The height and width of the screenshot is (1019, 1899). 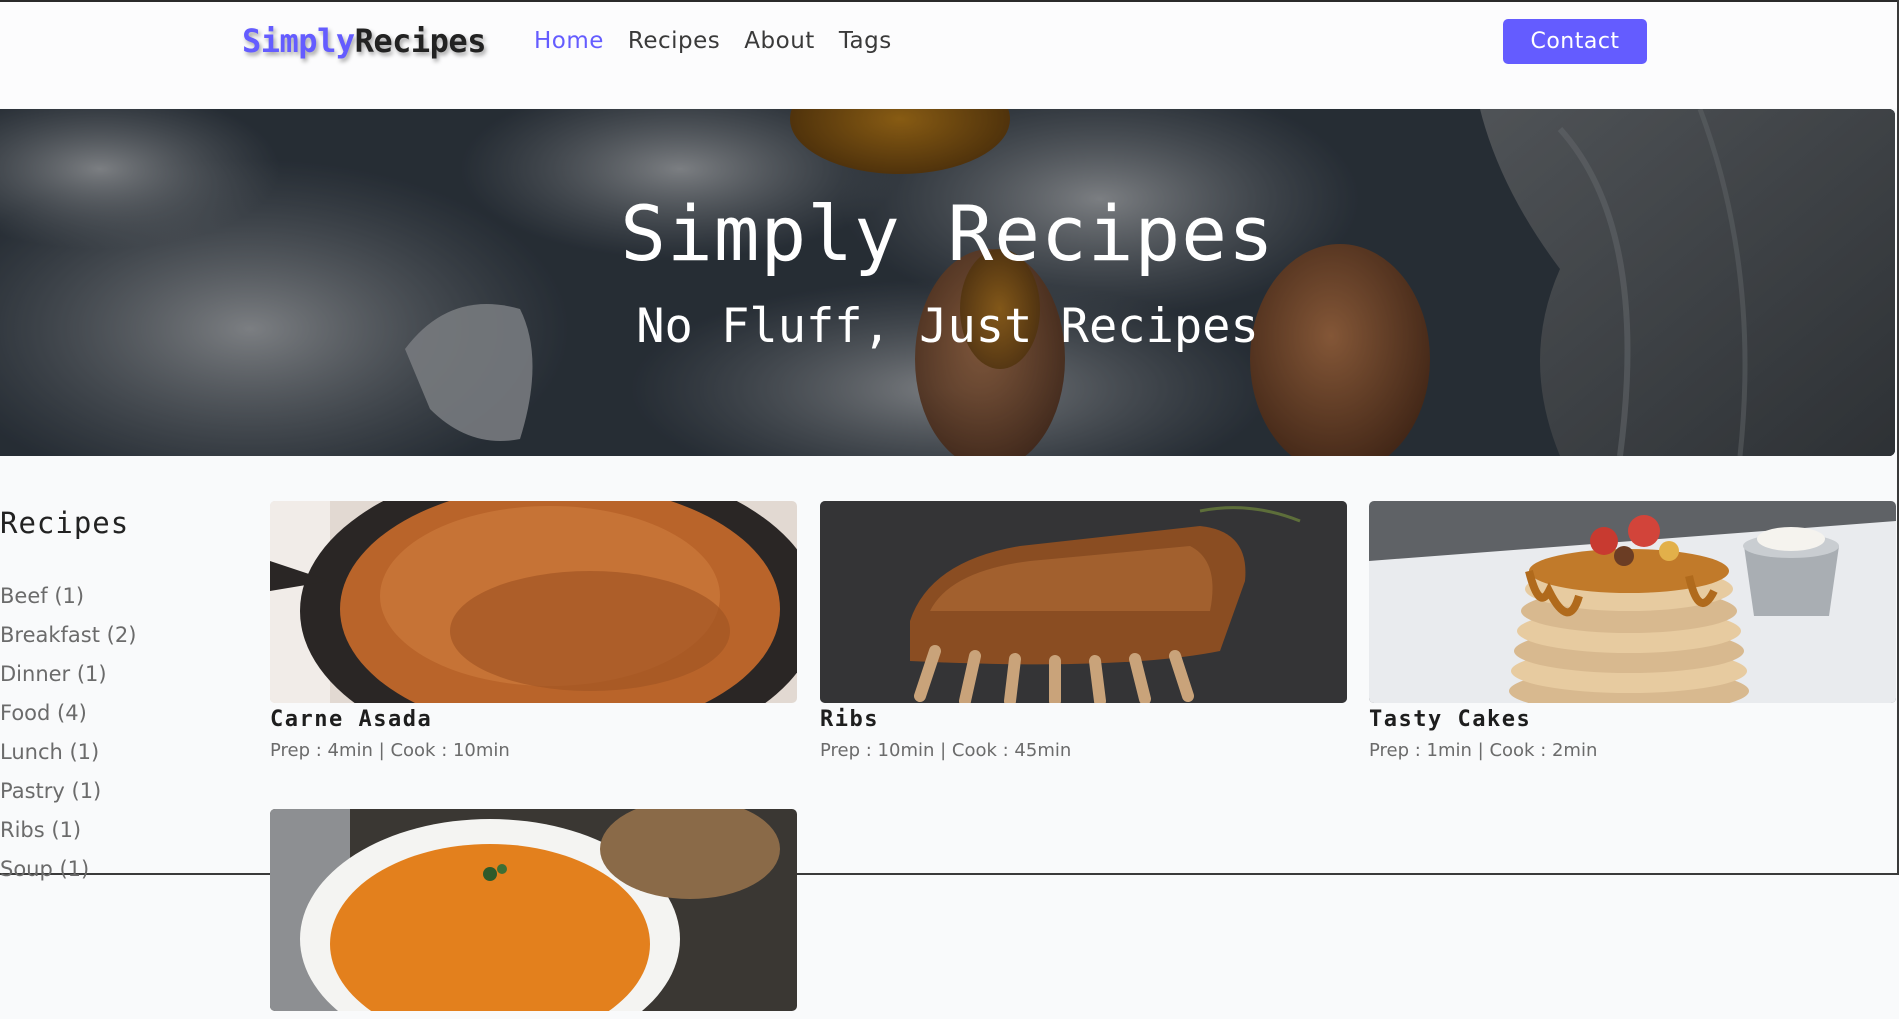 I want to click on recipe-card: Ribs Prep : 10min | Cook : 45min, so click(x=1083, y=631).